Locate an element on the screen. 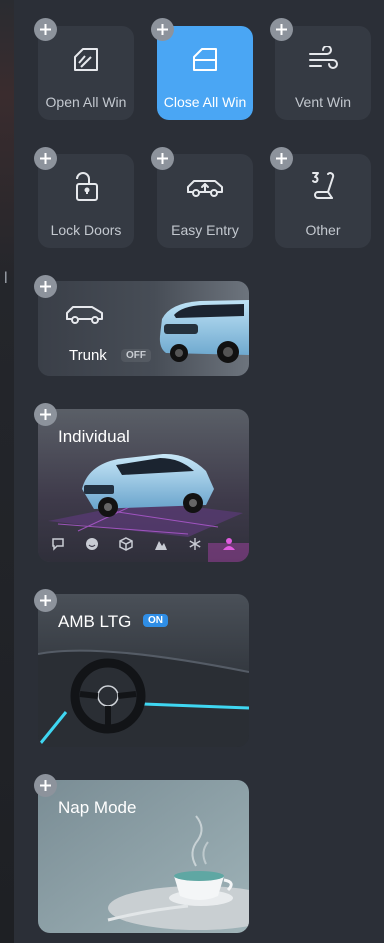  other-seat-button: Other is located at coordinates (323, 201).